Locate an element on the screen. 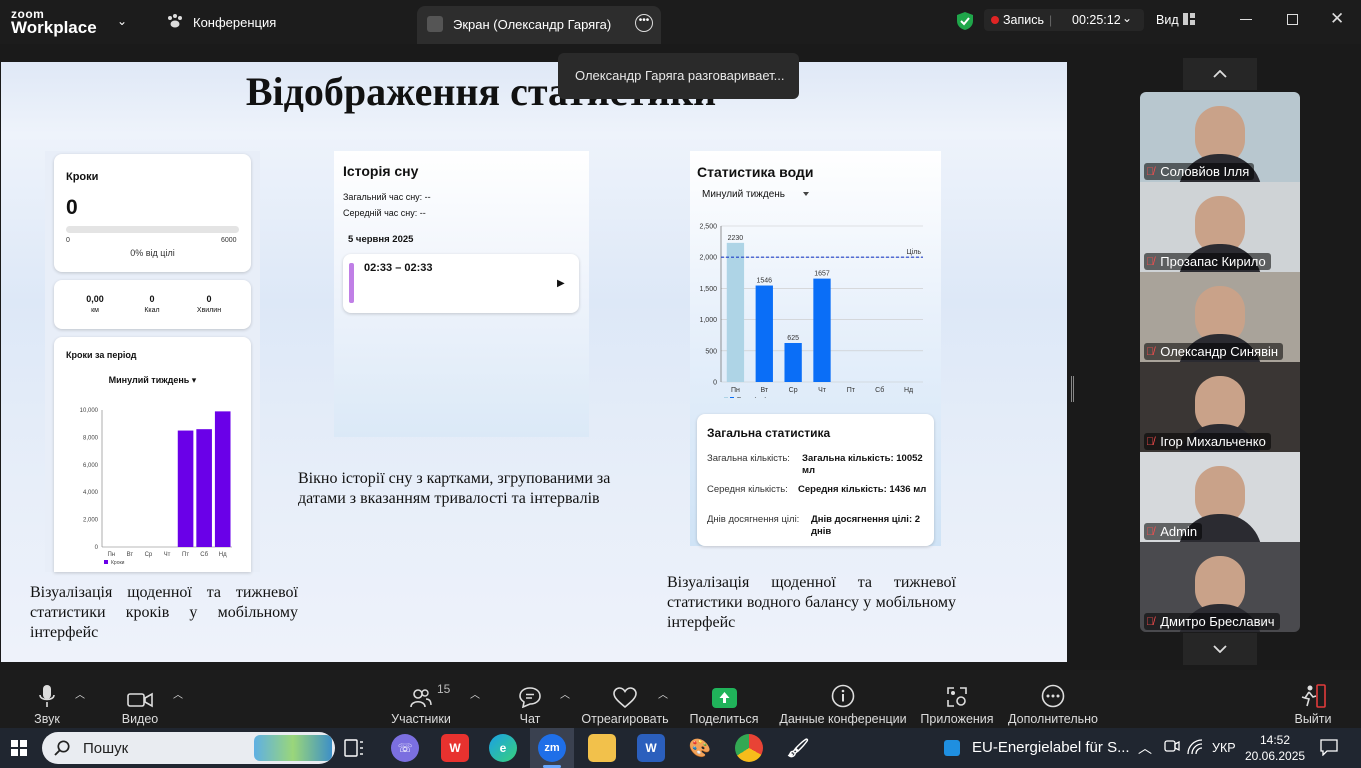  apps-button: Приложения is located at coordinates (957, 699).